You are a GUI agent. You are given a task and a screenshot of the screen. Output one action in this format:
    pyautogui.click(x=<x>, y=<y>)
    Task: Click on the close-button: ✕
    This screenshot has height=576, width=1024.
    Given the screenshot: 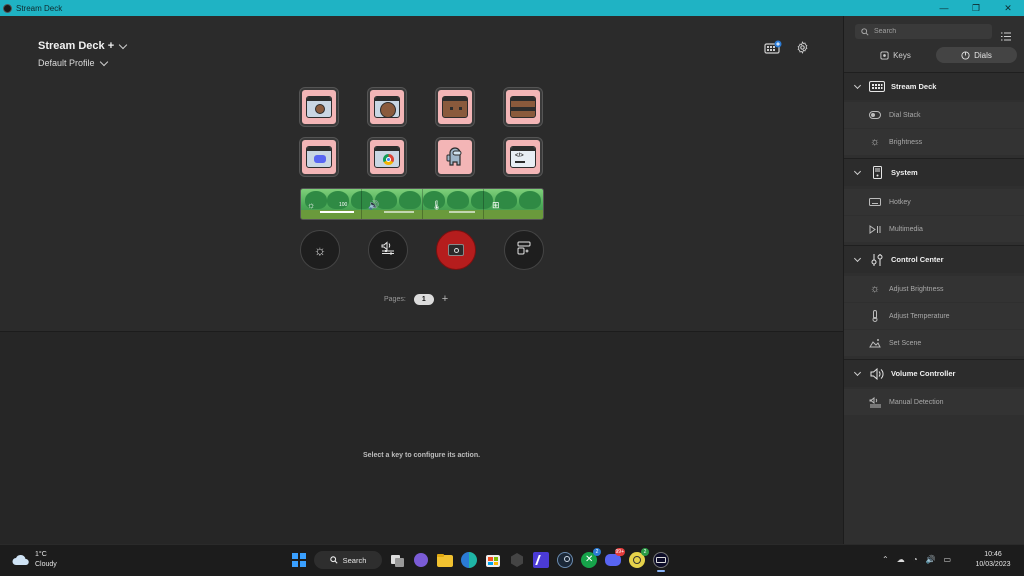 What is the action you would take?
    pyautogui.click(x=1008, y=8)
    